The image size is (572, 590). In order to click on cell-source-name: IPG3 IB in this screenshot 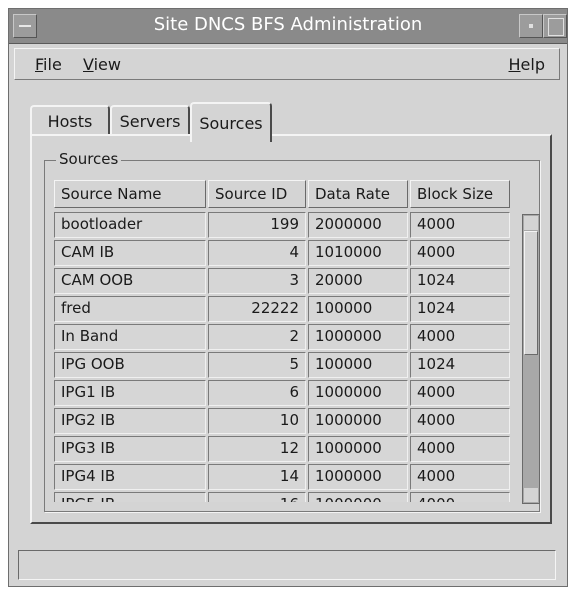, I will do `click(130, 449)`.